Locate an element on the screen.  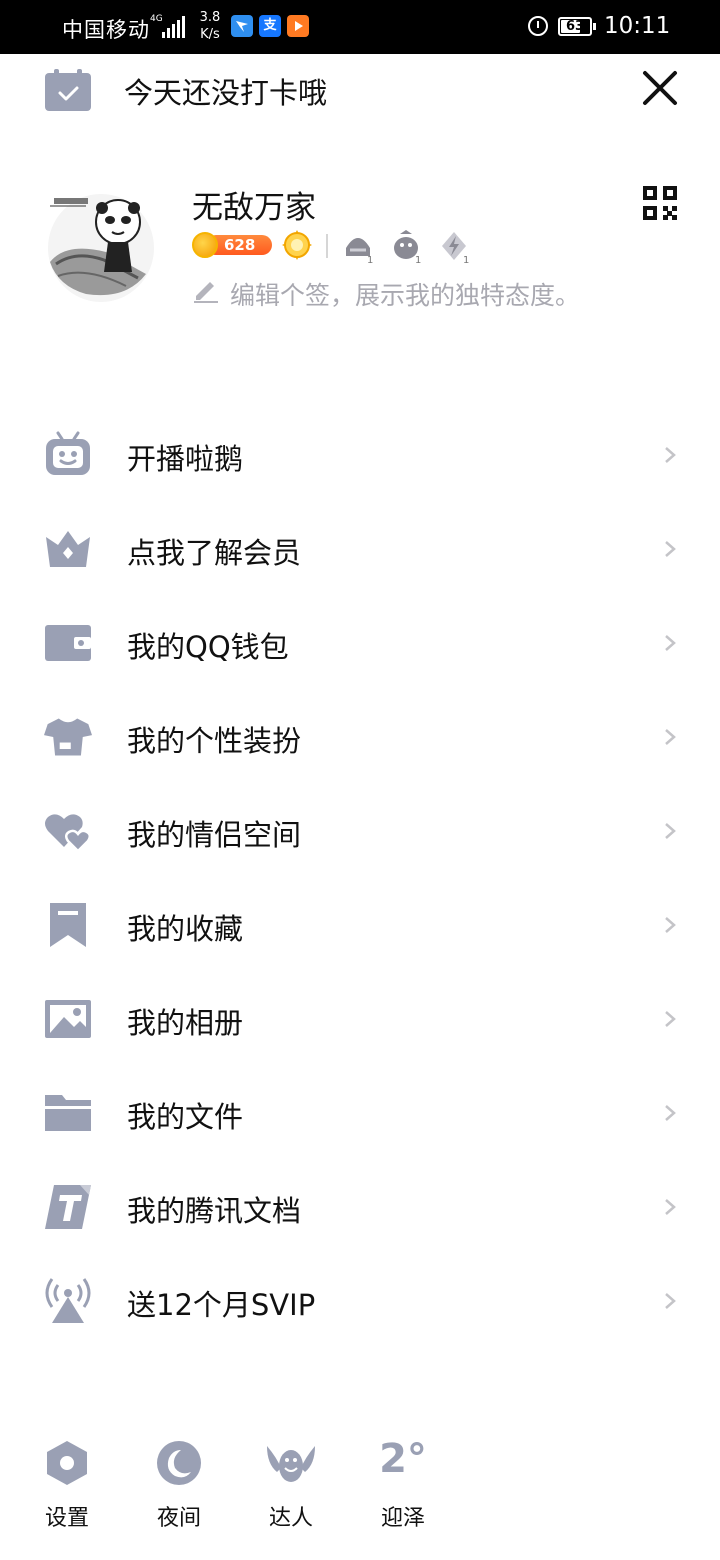
checkin-banner: 今天还没打卡哦 is located at coordinates (360, 99).